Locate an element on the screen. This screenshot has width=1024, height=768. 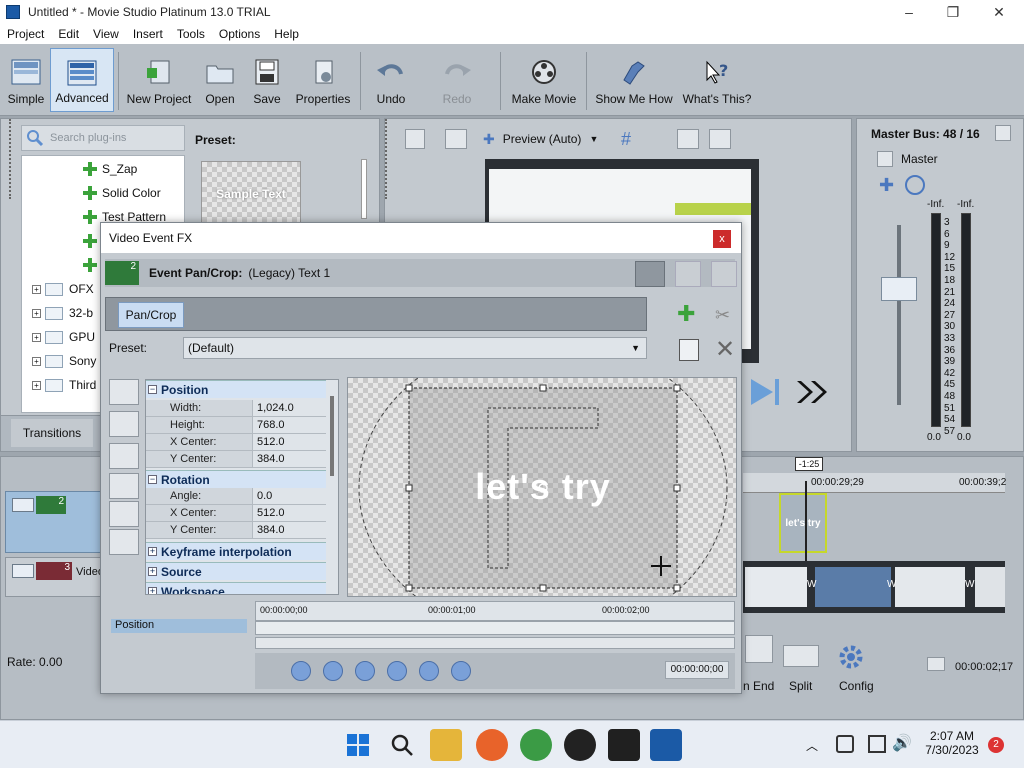
tab-transitions: Transitions is located at coordinates (52, 433).